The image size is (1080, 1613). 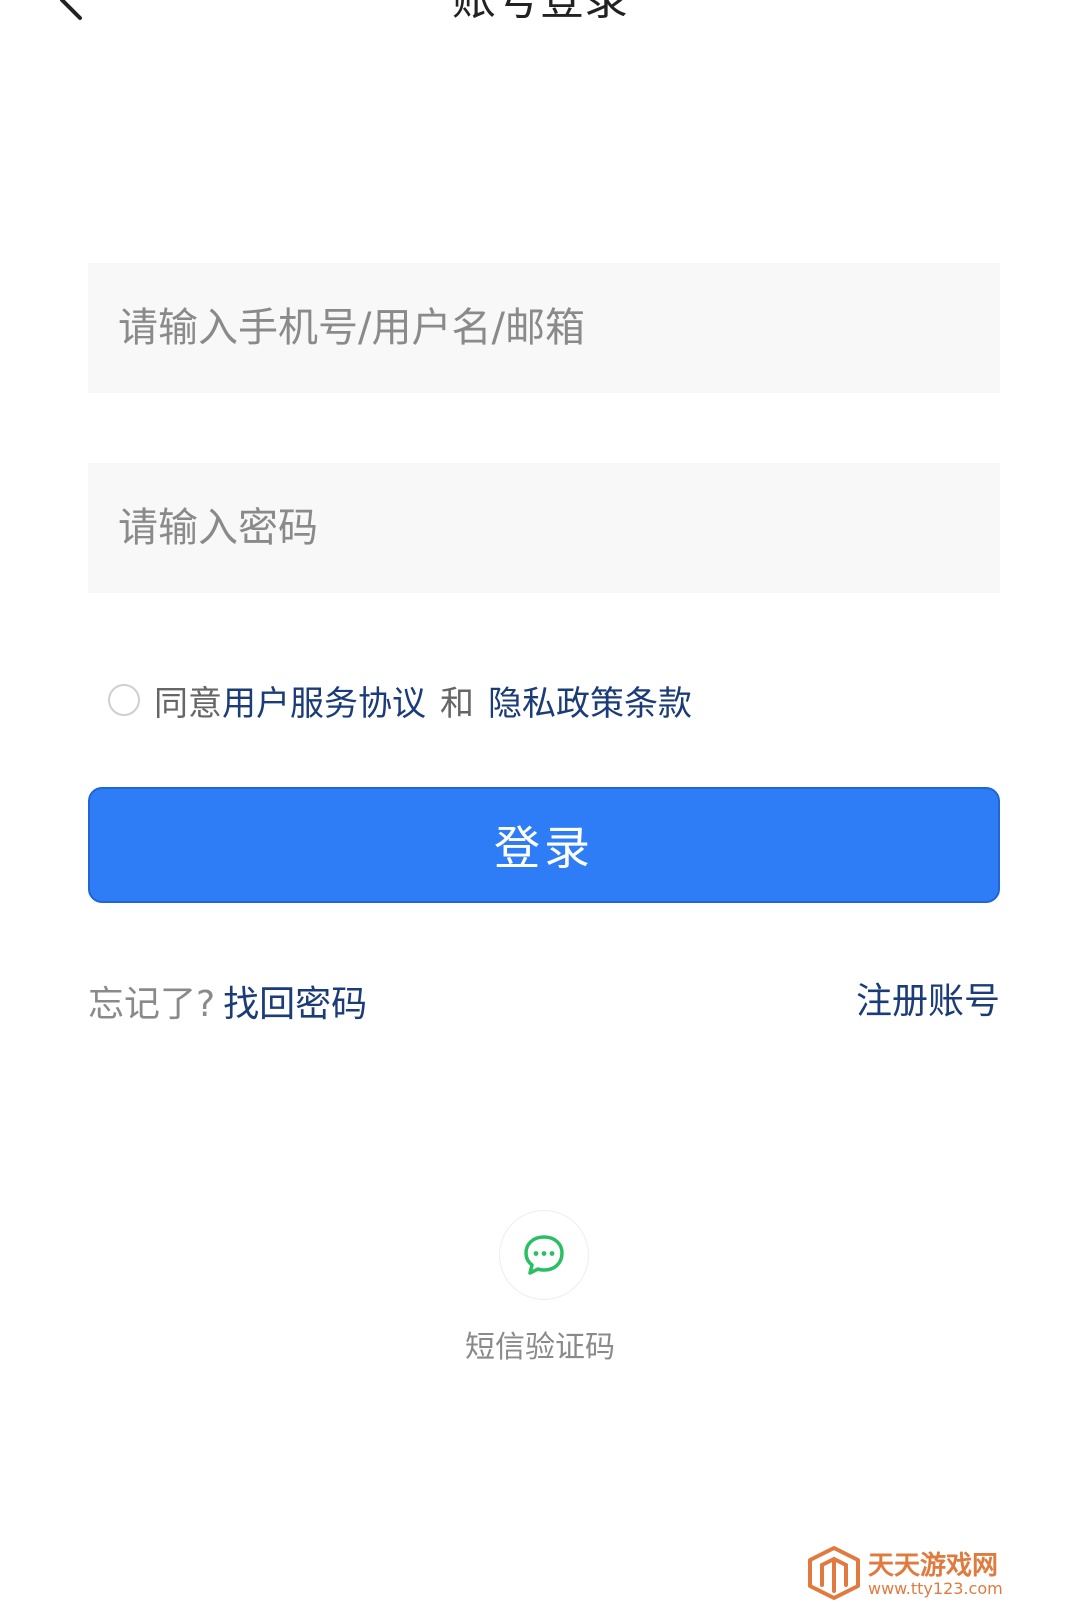 I want to click on chat-bubble-icon, so click(x=544, y=1255).